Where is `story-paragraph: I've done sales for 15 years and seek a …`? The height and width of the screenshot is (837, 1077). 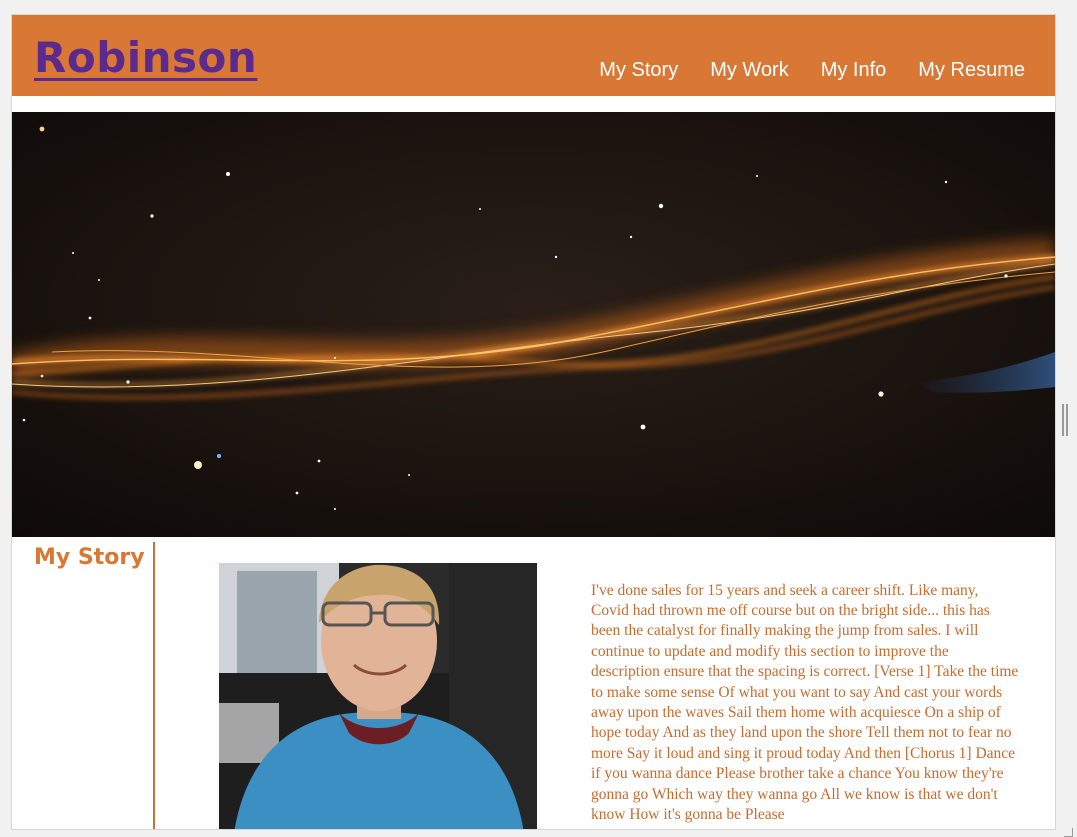
story-paragraph: I've done sales for 15 years and seek a … is located at coordinates (805, 702).